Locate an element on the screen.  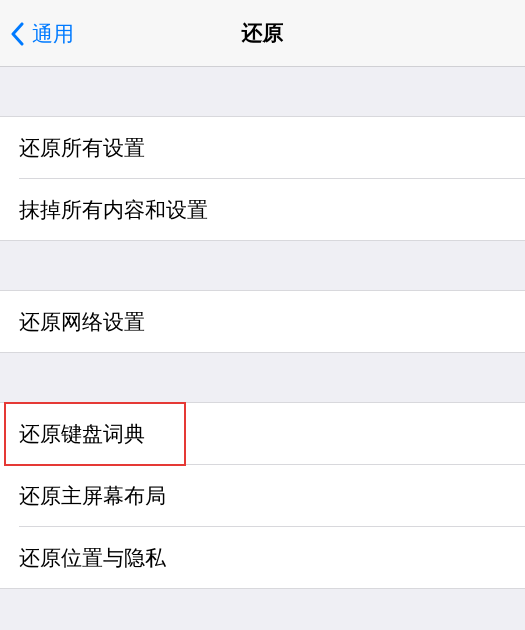
back-button: 通用 is located at coordinates (42, 34).